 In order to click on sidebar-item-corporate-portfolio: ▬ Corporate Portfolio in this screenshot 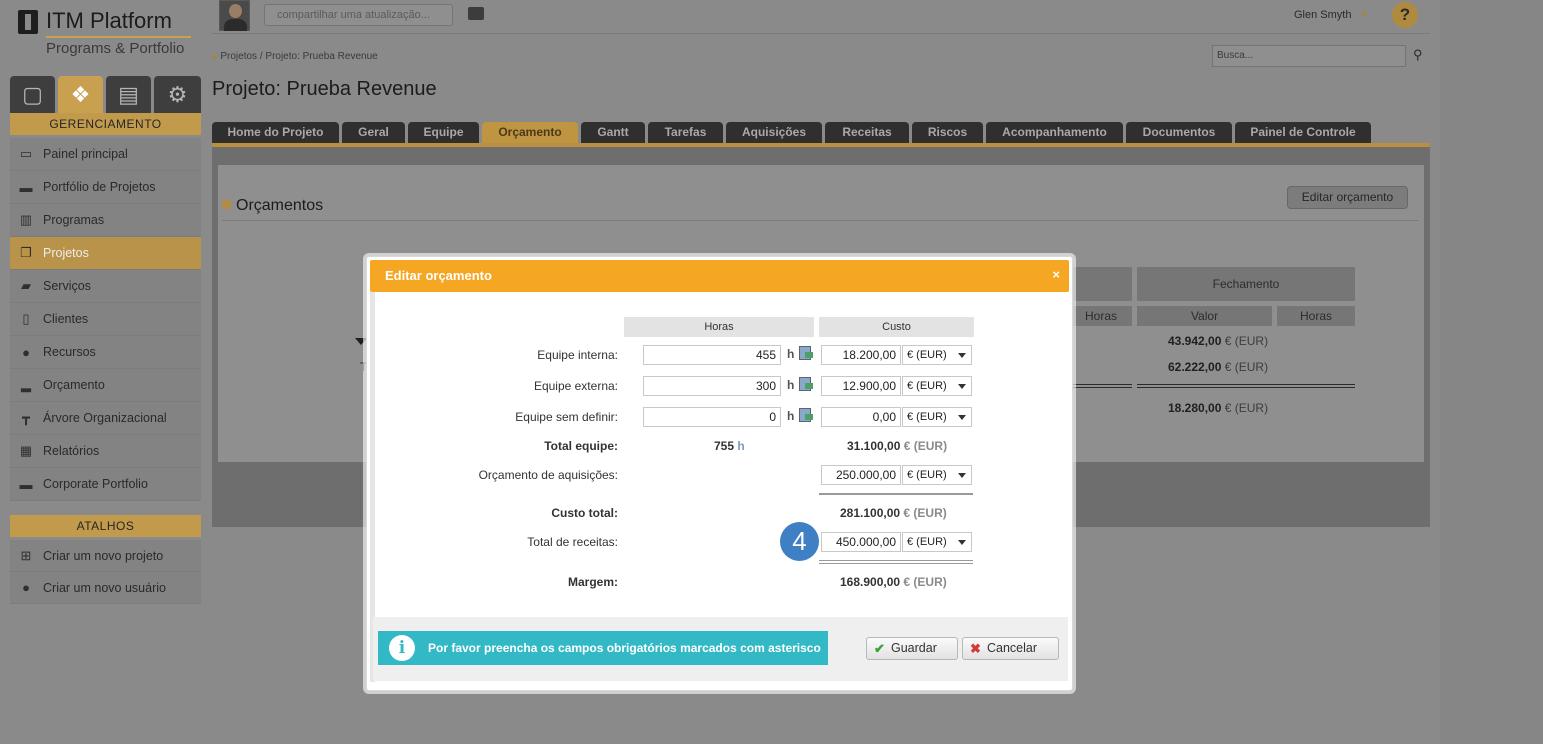, I will do `click(105, 484)`.